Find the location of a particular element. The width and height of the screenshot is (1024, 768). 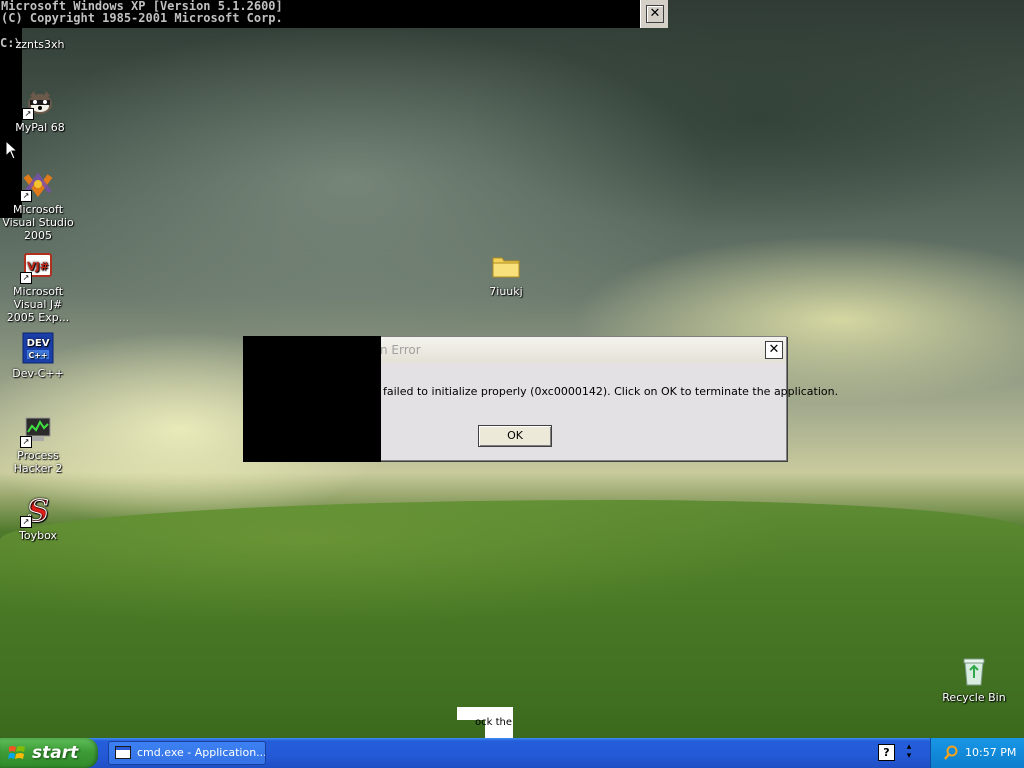

desktop-icon-recycle-bin: Recycle Bin is located at coordinates (974, 680).